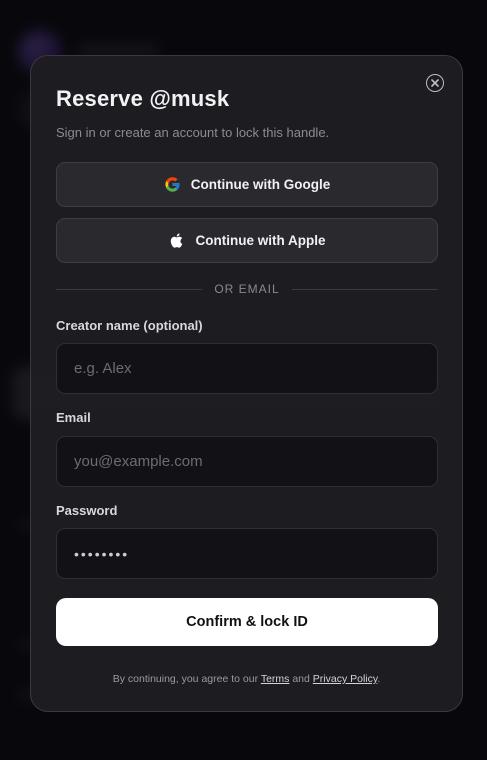  I want to click on apple-button-label: Continue with Apple, so click(260, 240).